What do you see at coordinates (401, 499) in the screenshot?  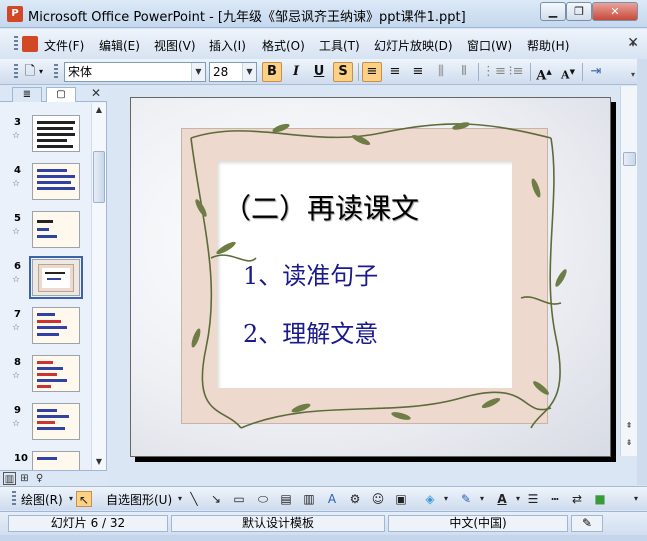 I see `picture-icon: ▣` at bounding box center [401, 499].